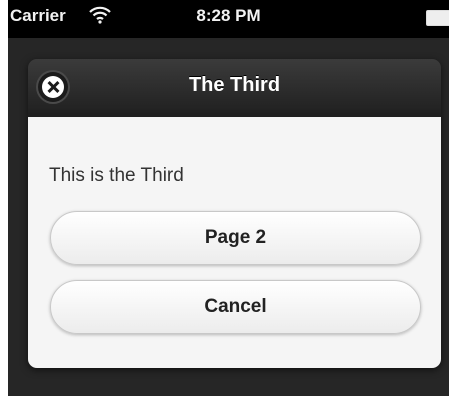 Image resolution: width=449 pixels, height=396 pixels. What do you see at coordinates (437, 18) in the screenshot?
I see `battery-icon` at bounding box center [437, 18].